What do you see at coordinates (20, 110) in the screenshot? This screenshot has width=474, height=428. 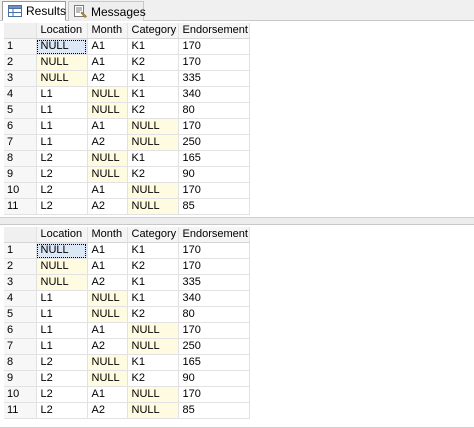 I see `row-number: 5` at bounding box center [20, 110].